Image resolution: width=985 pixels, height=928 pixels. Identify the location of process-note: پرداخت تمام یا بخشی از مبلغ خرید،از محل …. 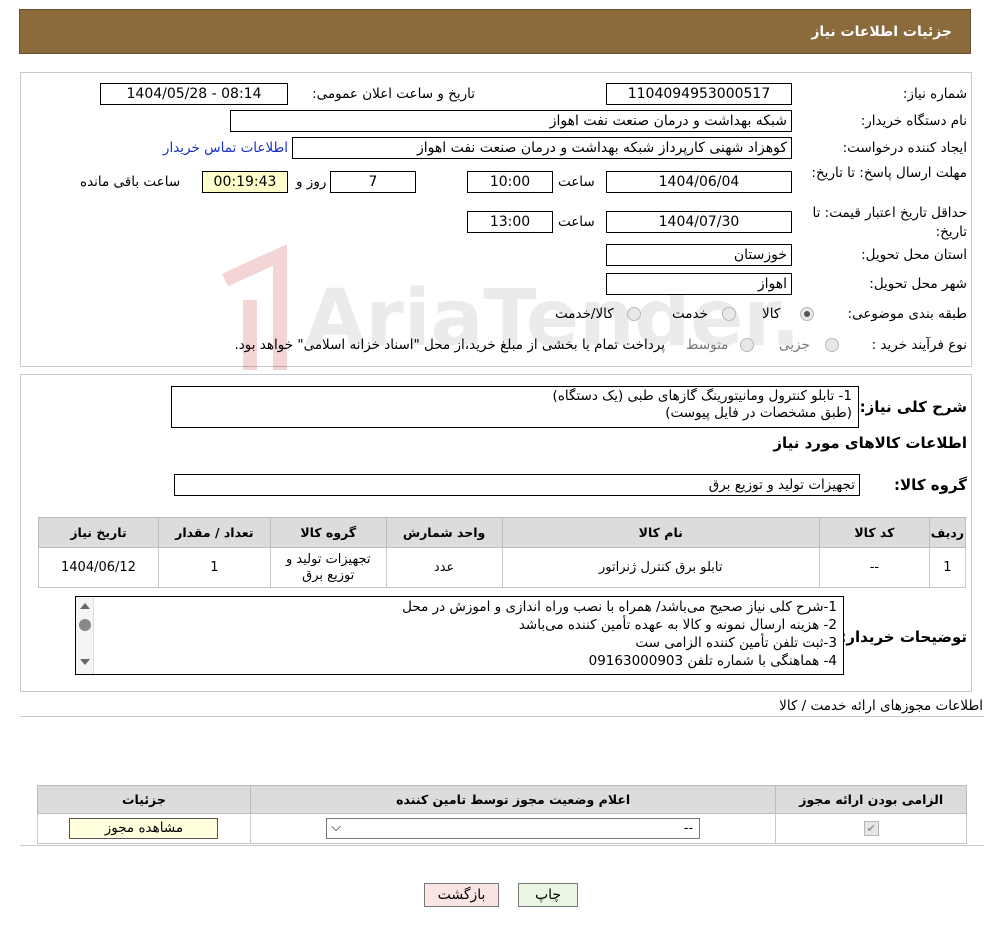
(449, 345).